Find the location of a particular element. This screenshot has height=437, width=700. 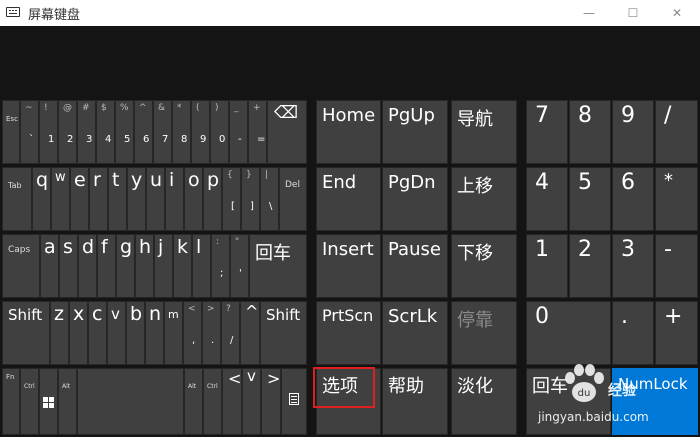

key-pgdn: PgDn is located at coordinates (415, 199).